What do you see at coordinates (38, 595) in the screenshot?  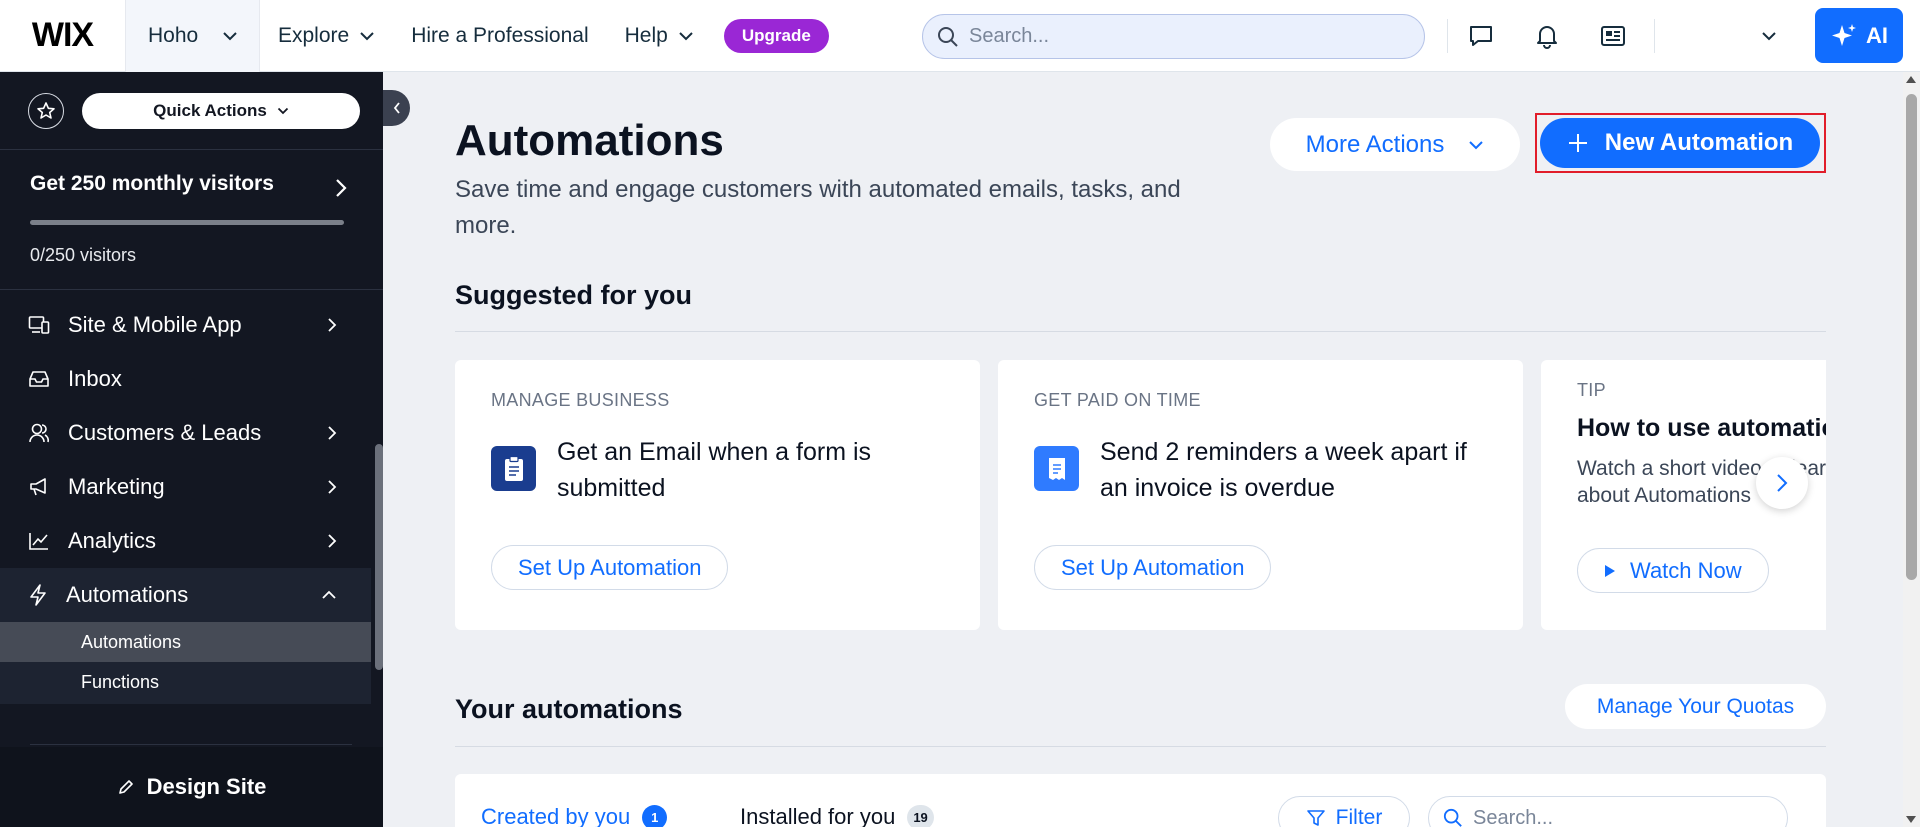 I see `lightning-icon` at bounding box center [38, 595].